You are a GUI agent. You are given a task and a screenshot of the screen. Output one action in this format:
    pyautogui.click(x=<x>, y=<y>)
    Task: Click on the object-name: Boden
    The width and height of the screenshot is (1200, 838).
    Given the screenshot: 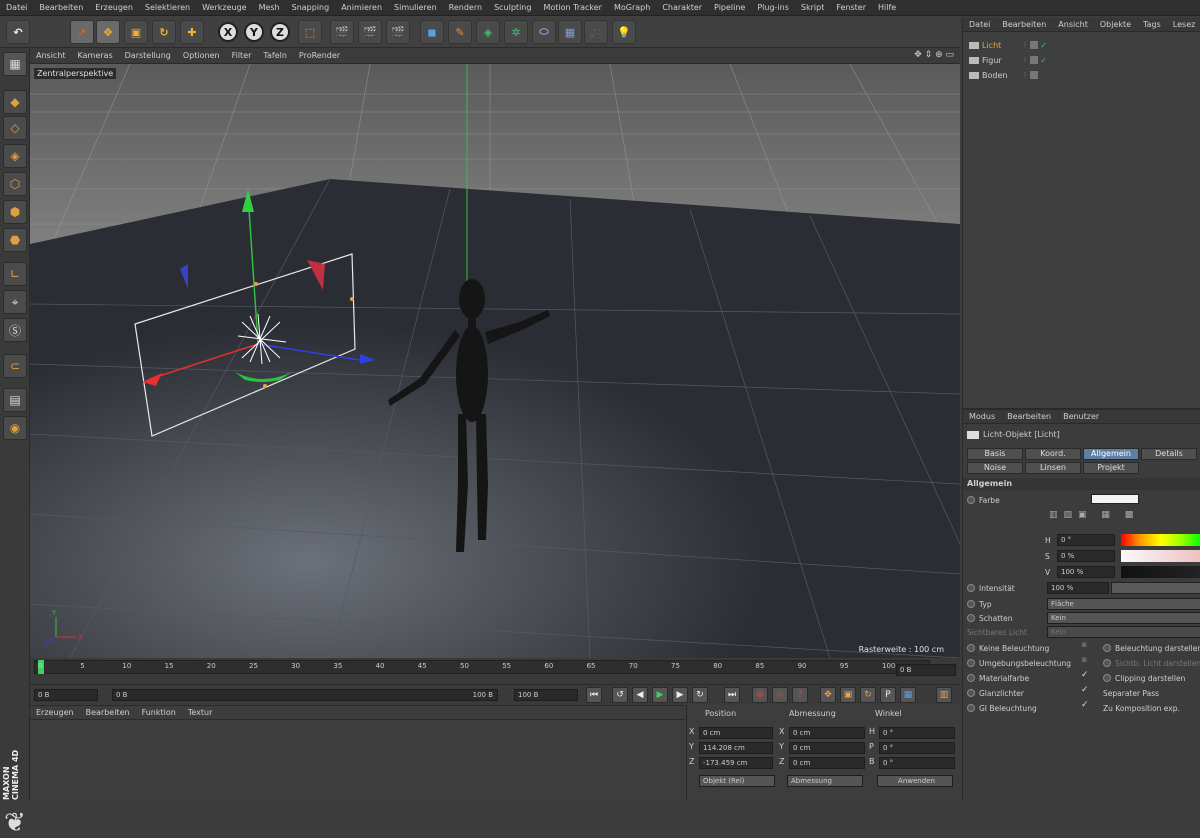 What is the action you would take?
    pyautogui.click(x=1003, y=75)
    